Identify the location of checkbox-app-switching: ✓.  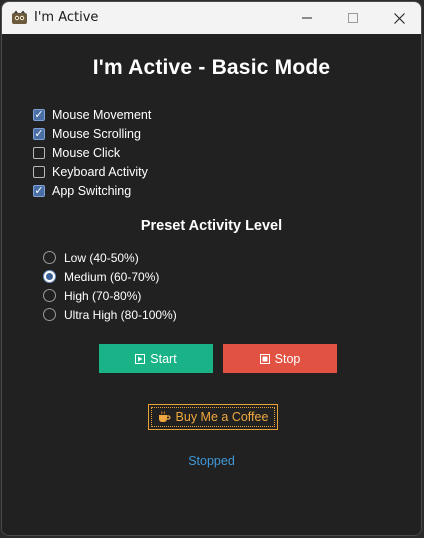
(39, 190).